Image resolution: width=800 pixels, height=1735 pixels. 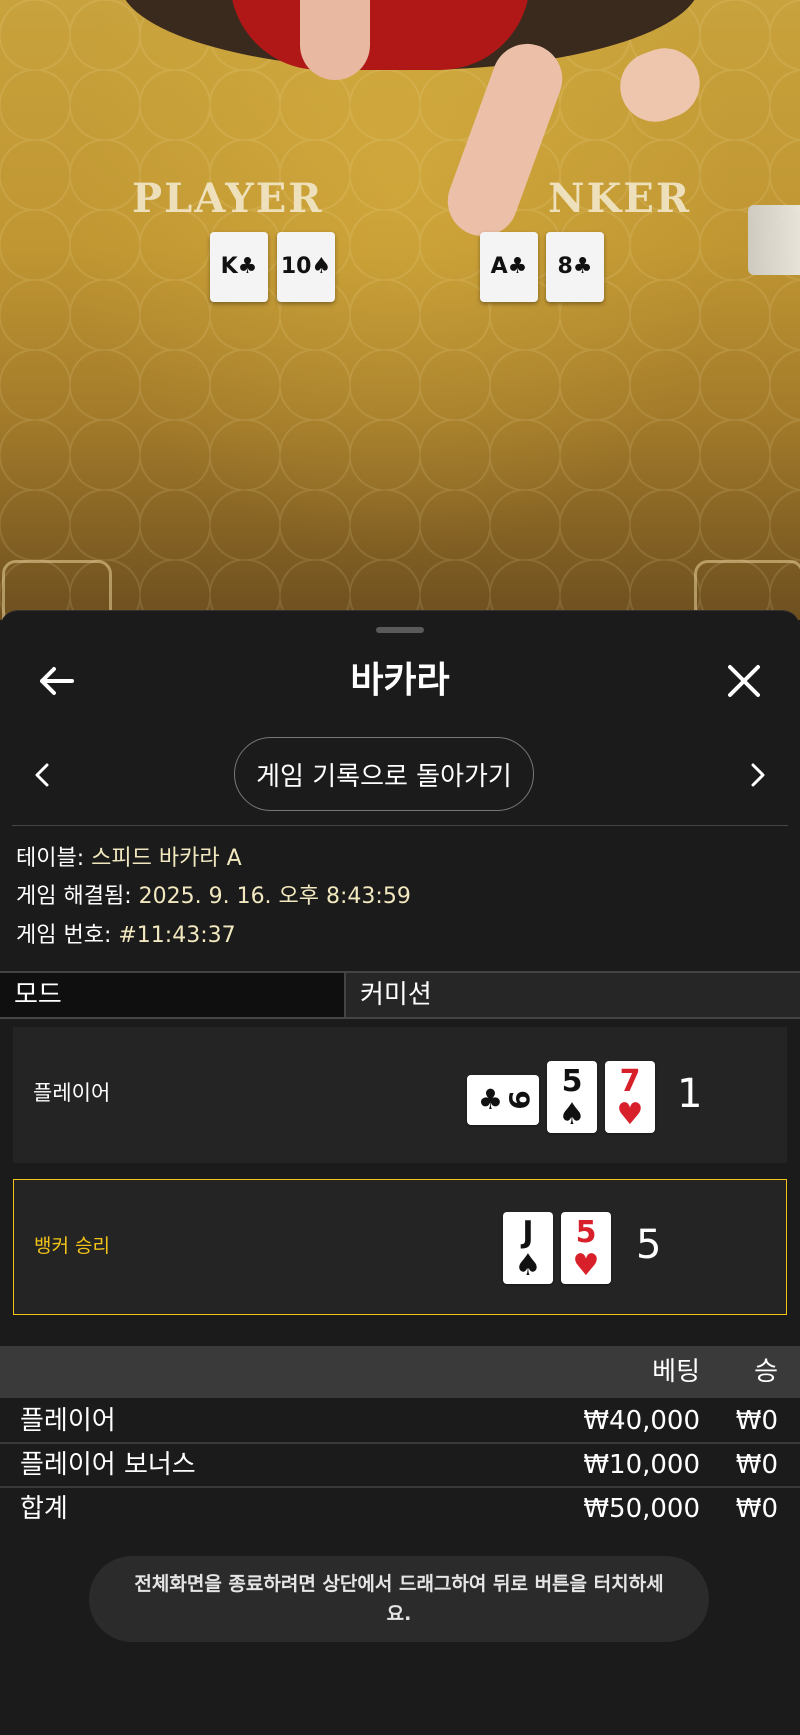 What do you see at coordinates (572, 1081) in the screenshot?
I see `player-card-2-rank: 5` at bounding box center [572, 1081].